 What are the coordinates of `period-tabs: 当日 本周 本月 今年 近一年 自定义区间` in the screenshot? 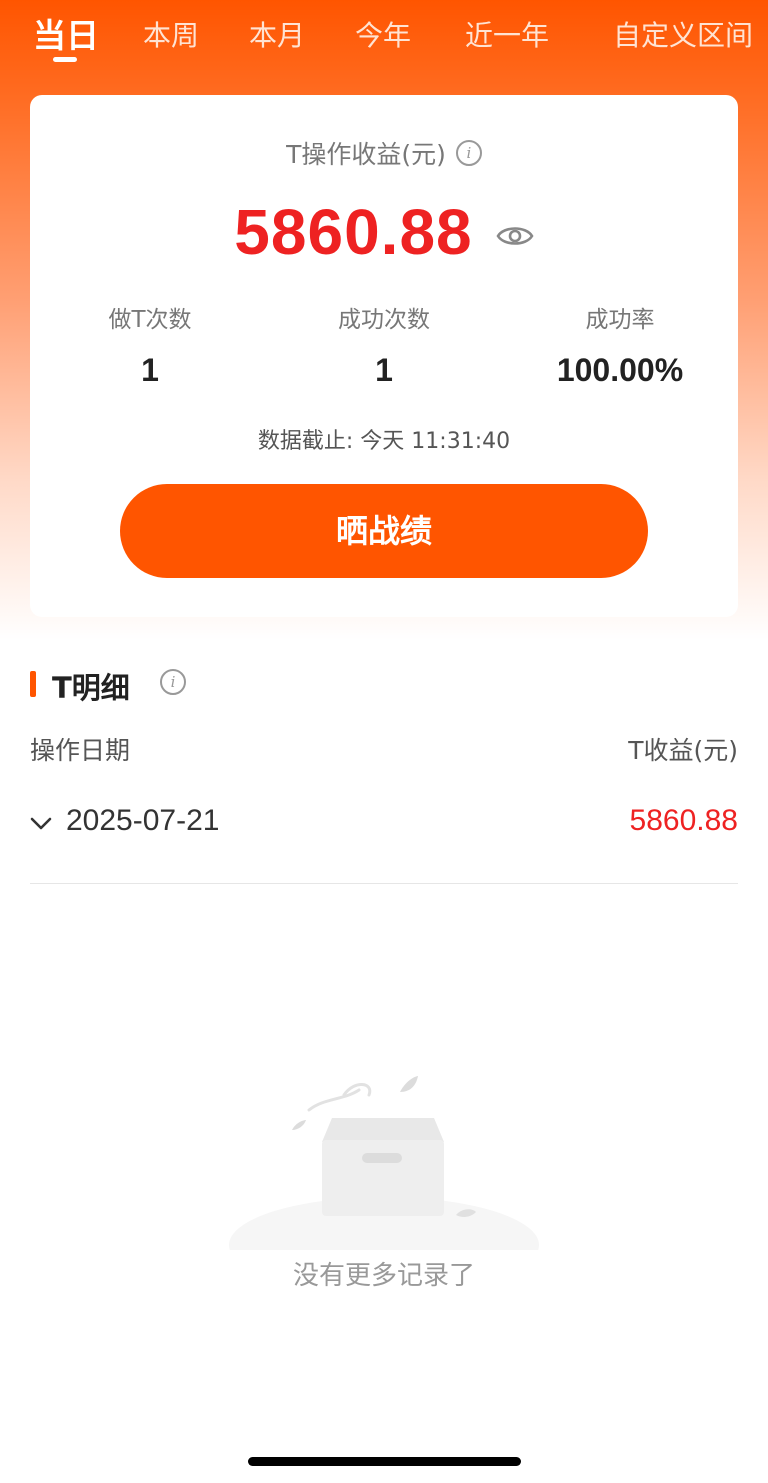 It's located at (384, 35).